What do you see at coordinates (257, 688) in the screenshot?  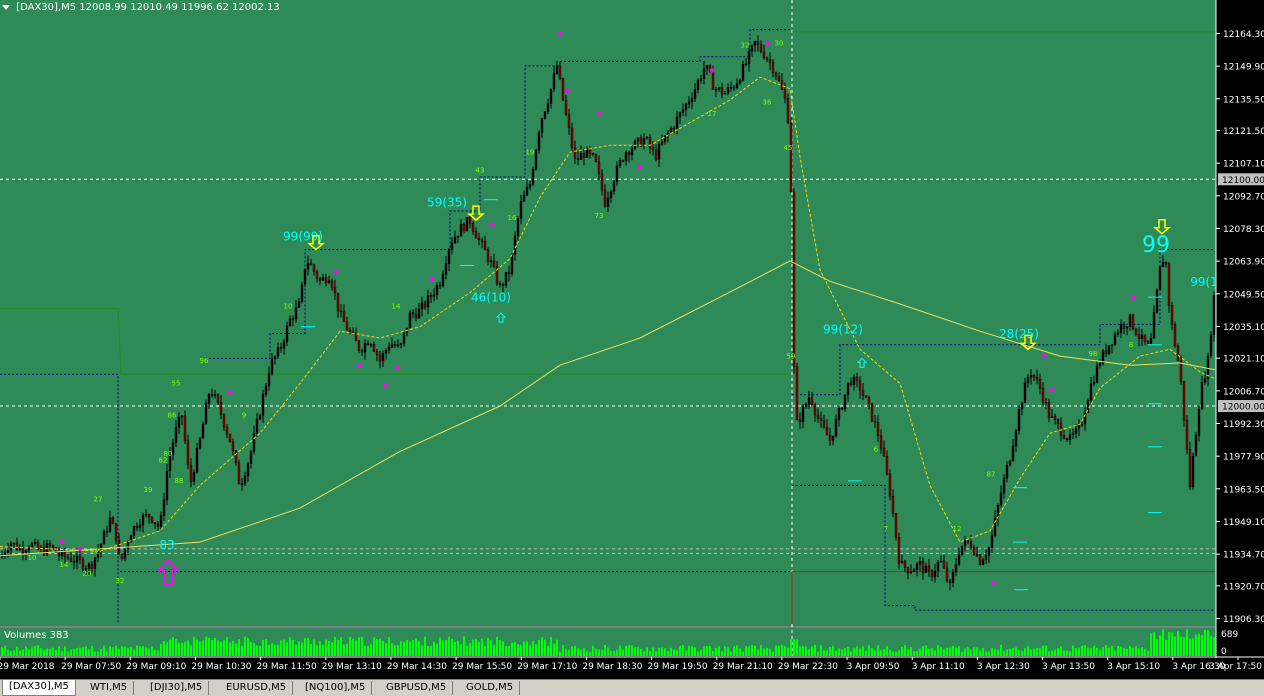 I see `tab-eurusd: EURUSD,M5` at bounding box center [257, 688].